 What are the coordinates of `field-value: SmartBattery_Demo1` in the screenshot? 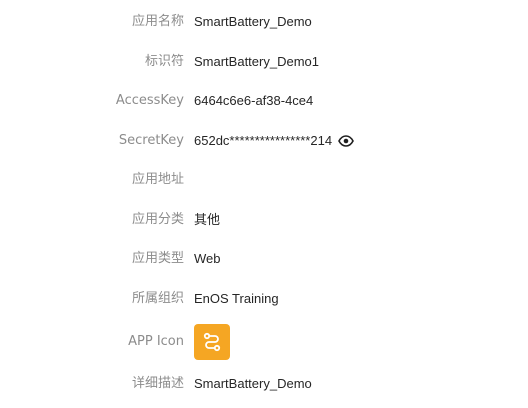 It's located at (256, 61).